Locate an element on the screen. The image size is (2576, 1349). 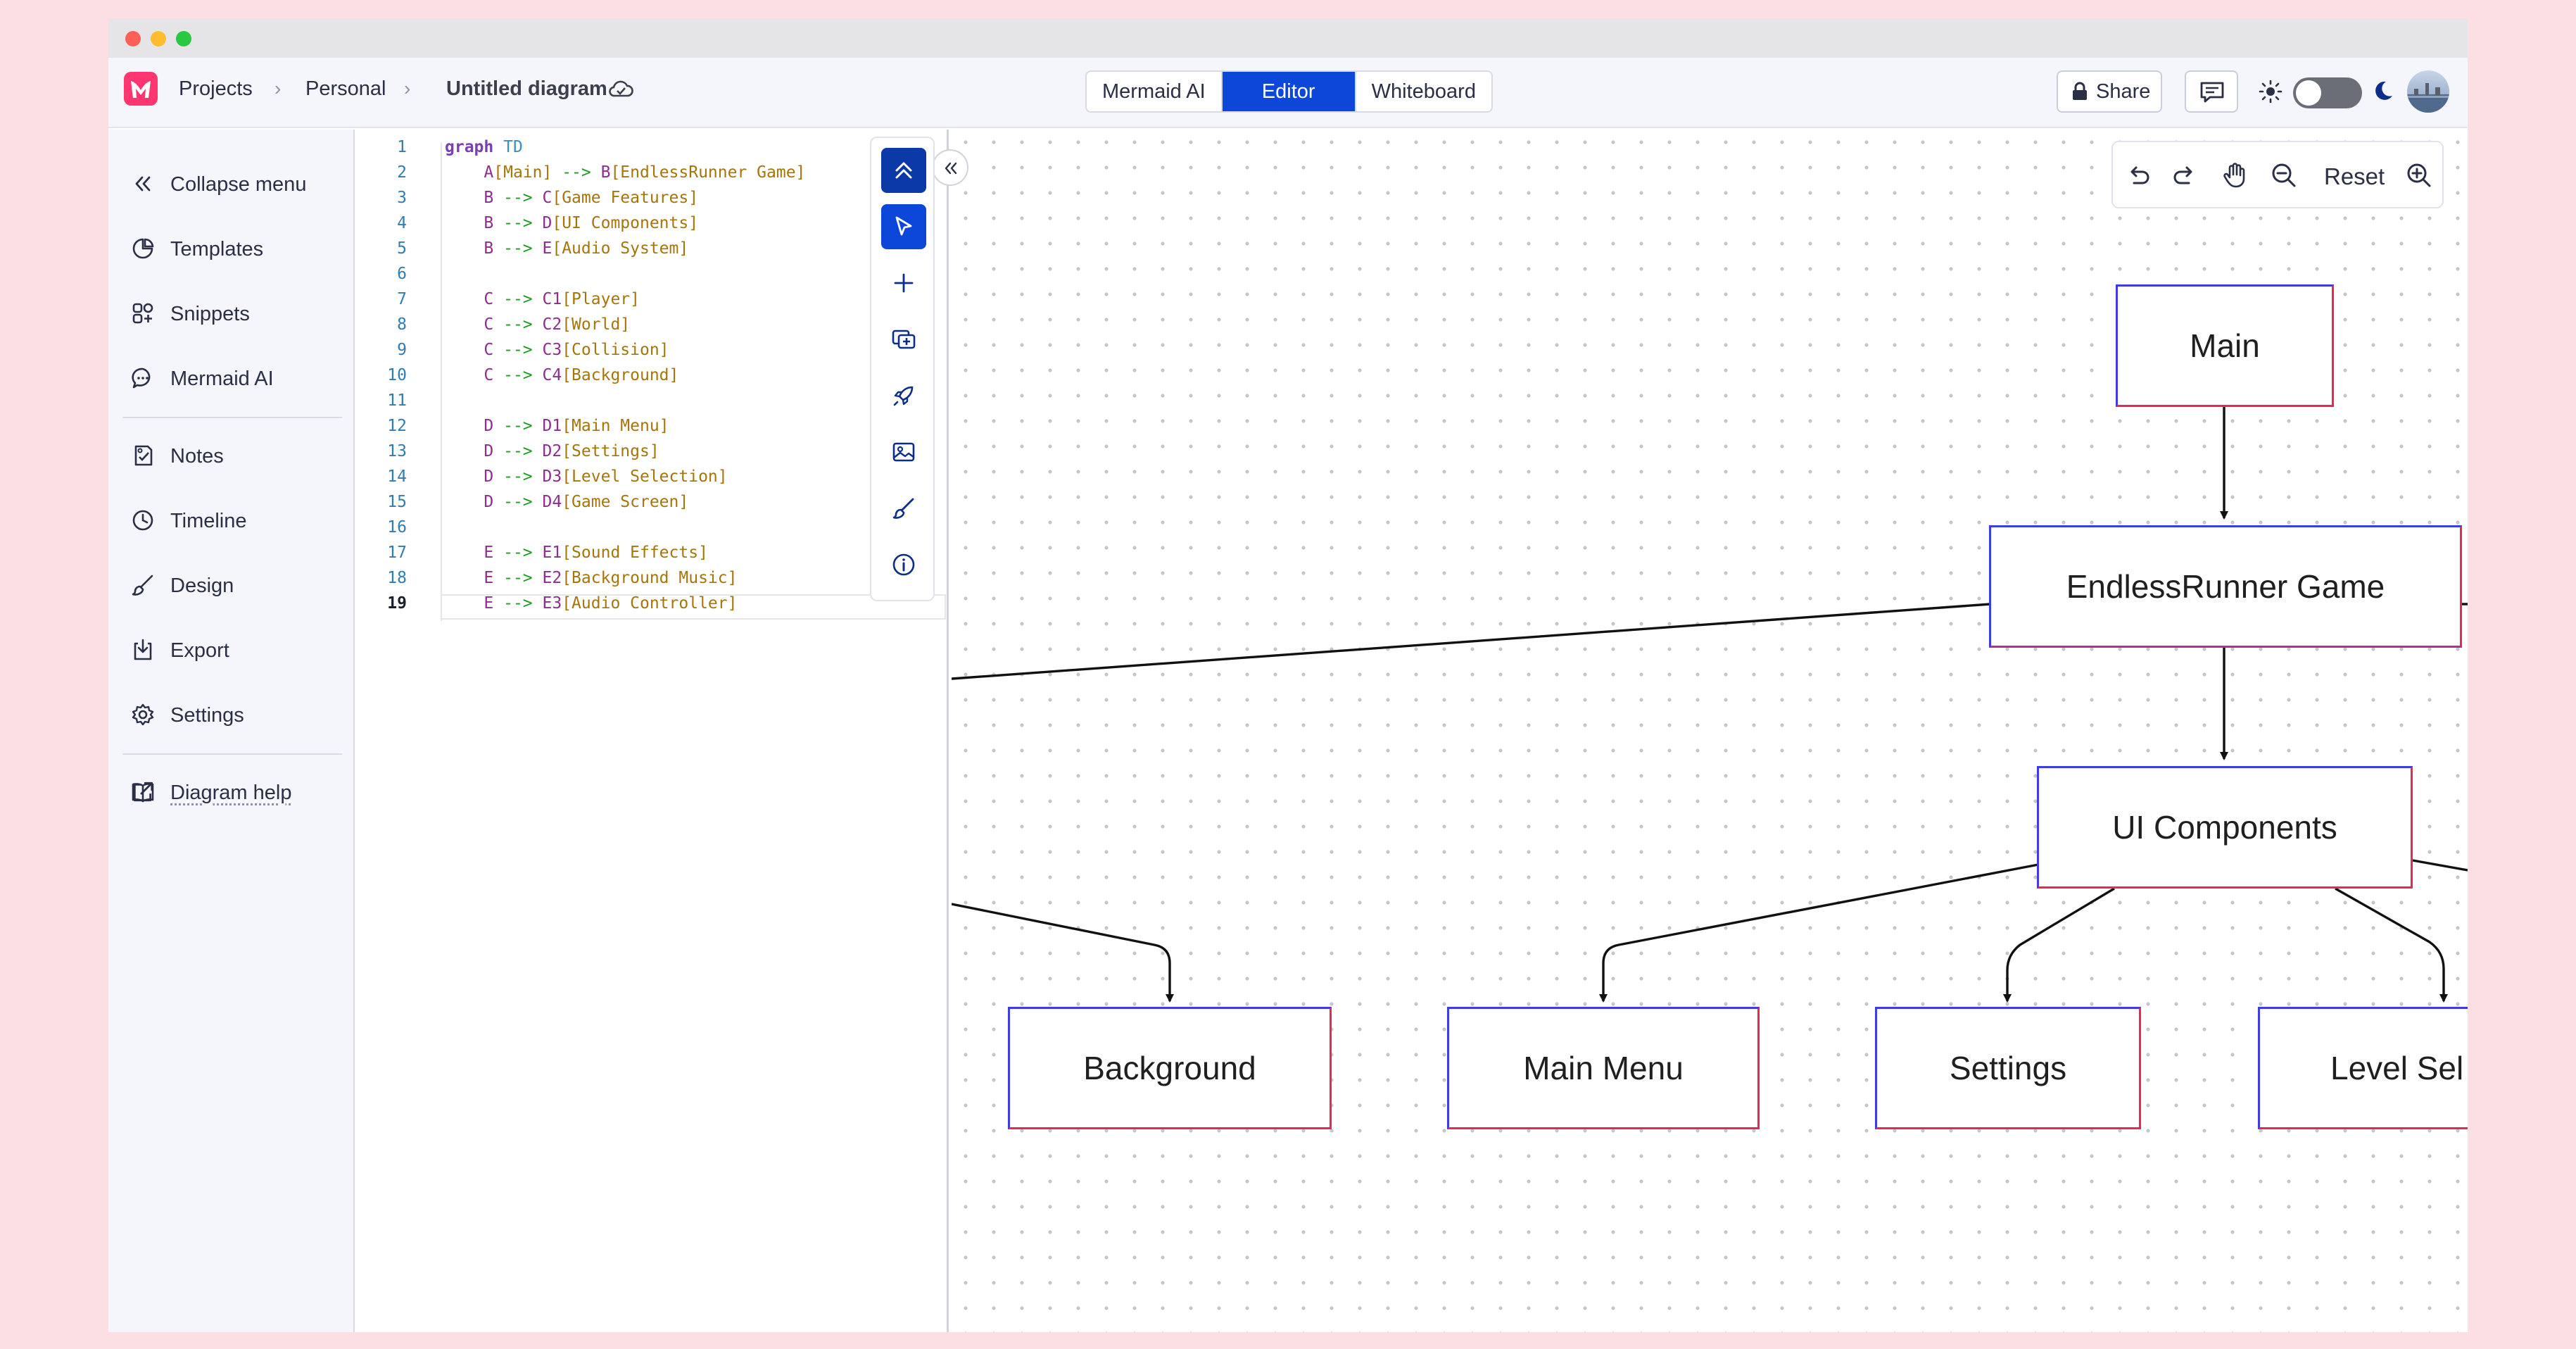
code-token: C4 is located at coordinates (552, 375).